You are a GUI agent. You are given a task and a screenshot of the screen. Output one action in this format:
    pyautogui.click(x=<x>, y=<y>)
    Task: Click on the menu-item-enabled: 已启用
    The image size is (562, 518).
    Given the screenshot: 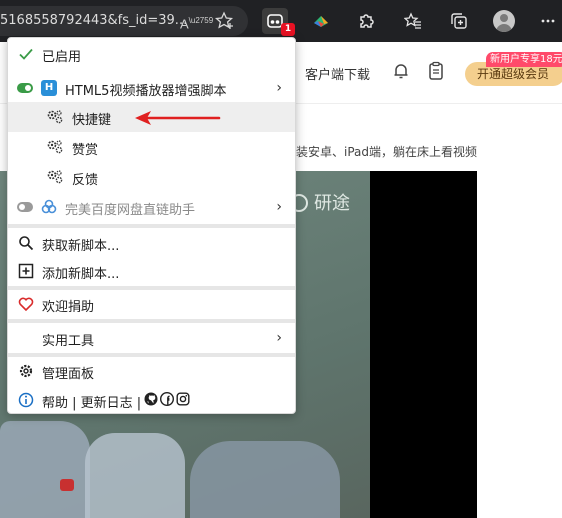 What is the action you would take?
    pyautogui.click(x=151, y=54)
    